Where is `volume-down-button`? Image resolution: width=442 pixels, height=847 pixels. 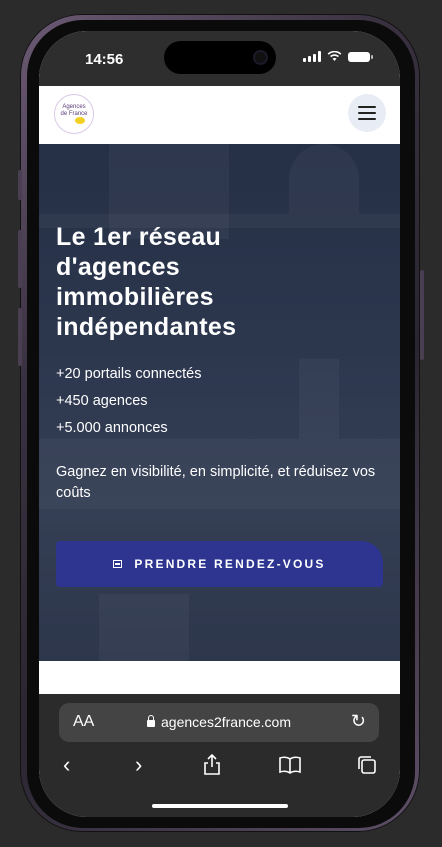
volume-down-button is located at coordinates (20, 337).